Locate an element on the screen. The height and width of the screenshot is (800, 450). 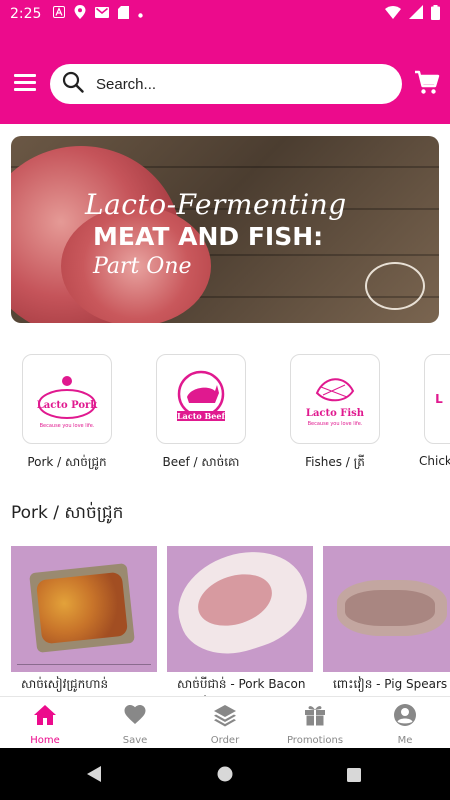
wifi-icon is located at coordinates (393, 14).